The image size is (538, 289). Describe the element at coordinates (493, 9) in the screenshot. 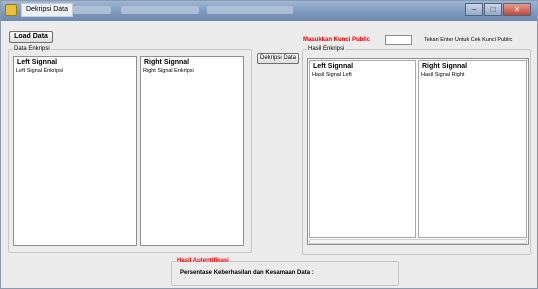

I see `maximize-button: □` at that location.